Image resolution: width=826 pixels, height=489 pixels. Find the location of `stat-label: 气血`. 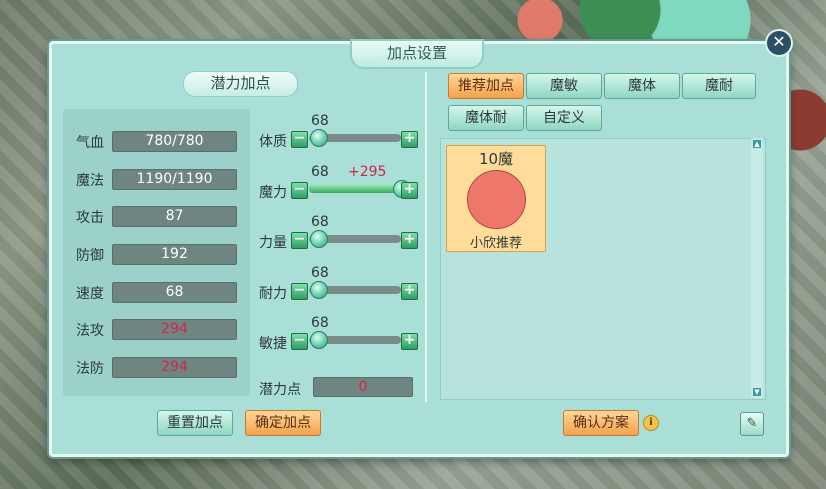

stat-label: 气血 is located at coordinates (90, 143).